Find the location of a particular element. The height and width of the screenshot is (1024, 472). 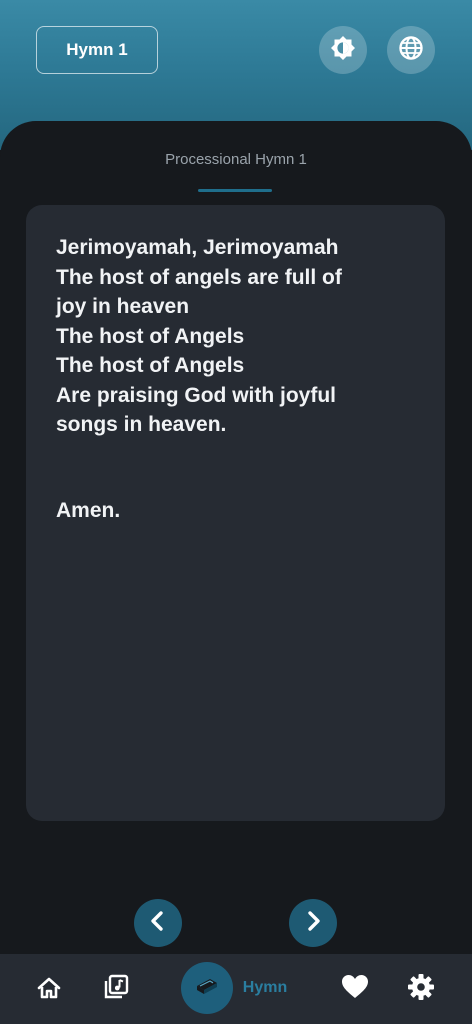

hymn-title-tab: Processional Hymn 1 is located at coordinates (236, 159).